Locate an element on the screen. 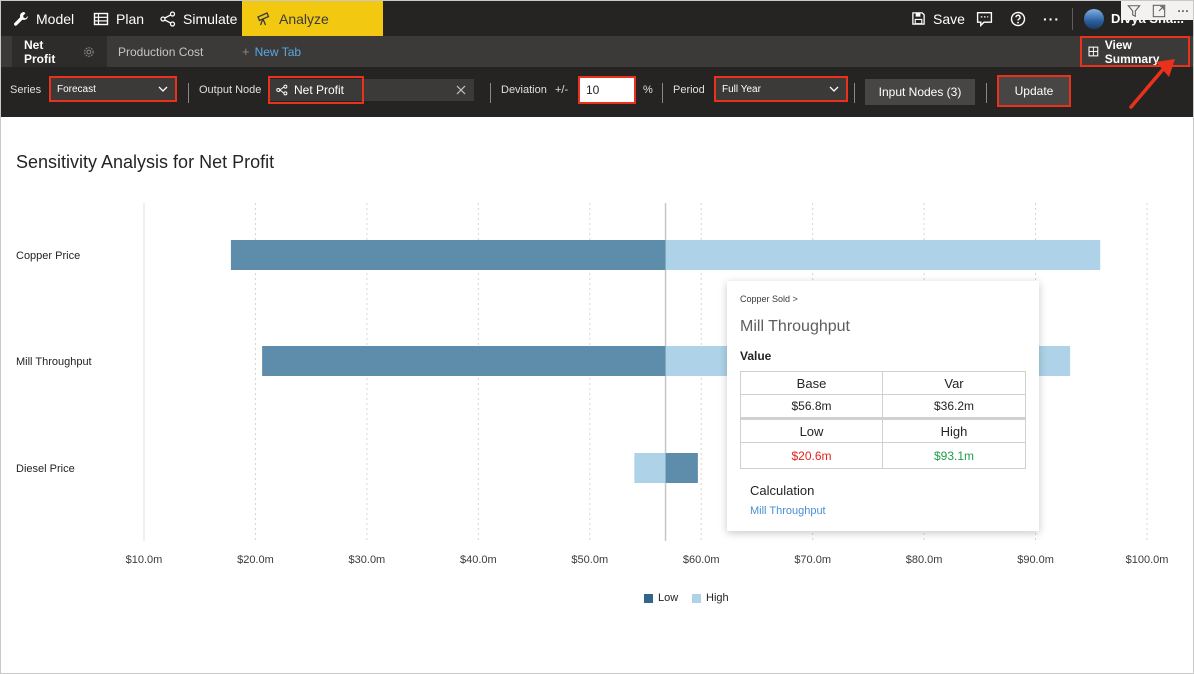 This screenshot has width=1194, height=674. menu-simulate: Simulate is located at coordinates (198, 18).